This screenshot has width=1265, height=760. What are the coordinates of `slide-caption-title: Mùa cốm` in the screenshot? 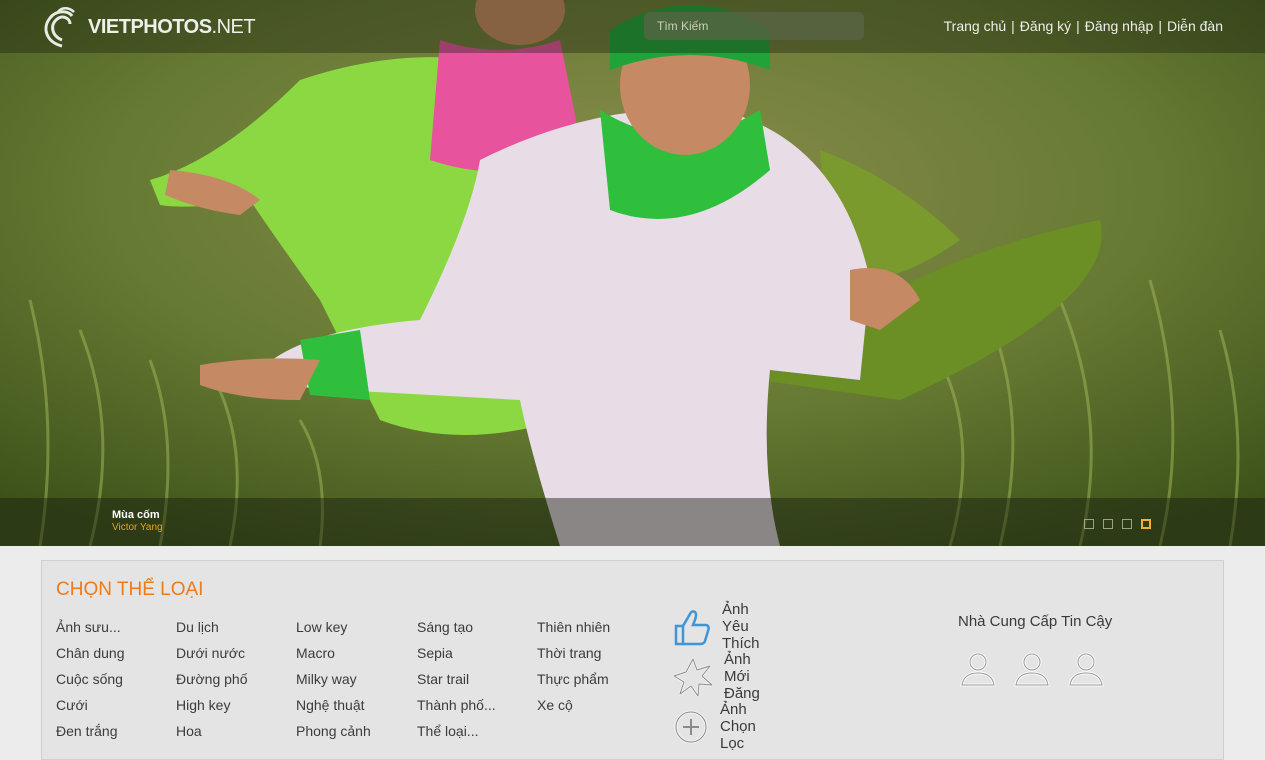 It's located at (136, 515).